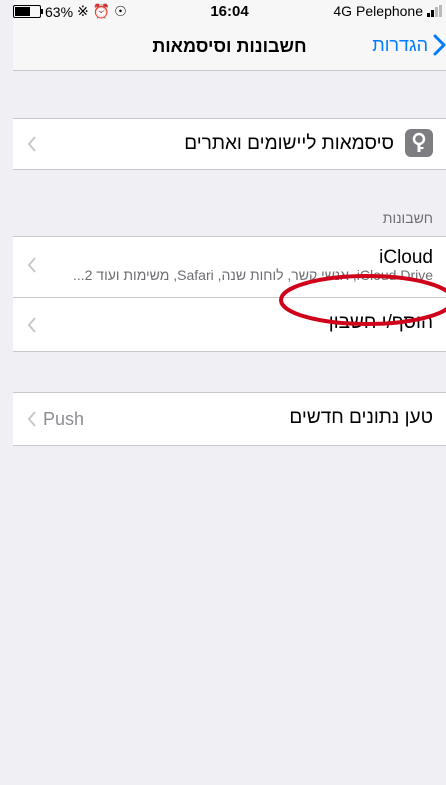  What do you see at coordinates (229, 46) in the screenshot?
I see `nav-bar: חשבונות וסיסמאות הגדרות` at bounding box center [229, 46].